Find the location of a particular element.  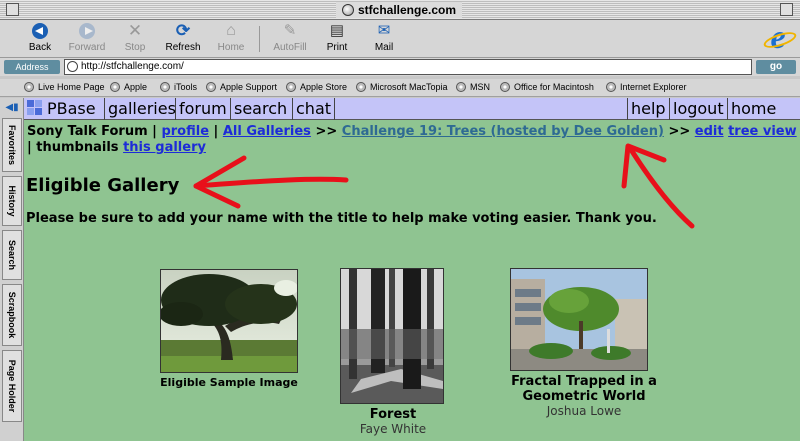

nav-help: help is located at coordinates (648, 109).